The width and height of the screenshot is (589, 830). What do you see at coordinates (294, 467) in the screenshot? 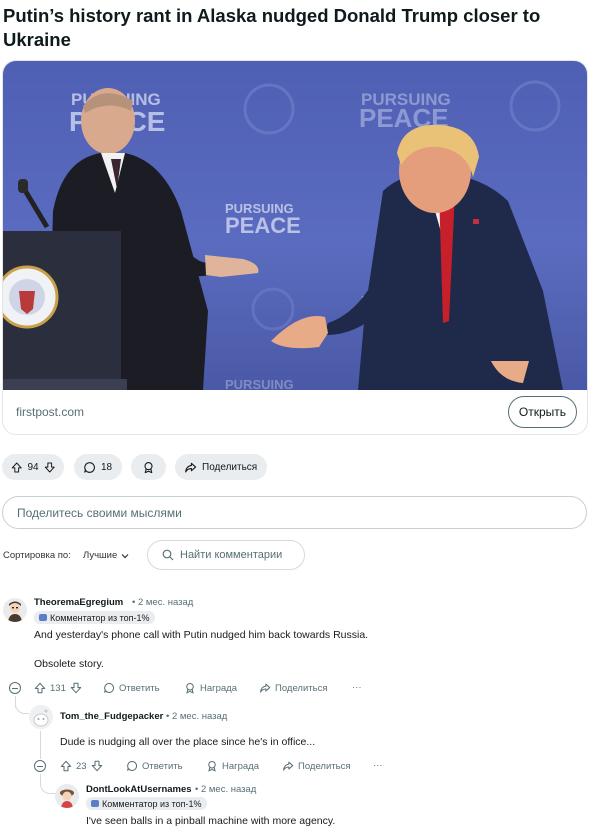
I see `post-action-bar: 94 18 Поделиться` at bounding box center [294, 467].